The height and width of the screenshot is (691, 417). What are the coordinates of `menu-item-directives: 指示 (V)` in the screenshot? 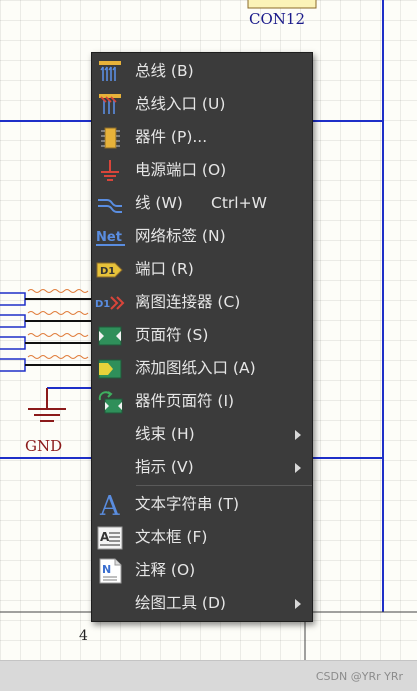 It's located at (202, 467).